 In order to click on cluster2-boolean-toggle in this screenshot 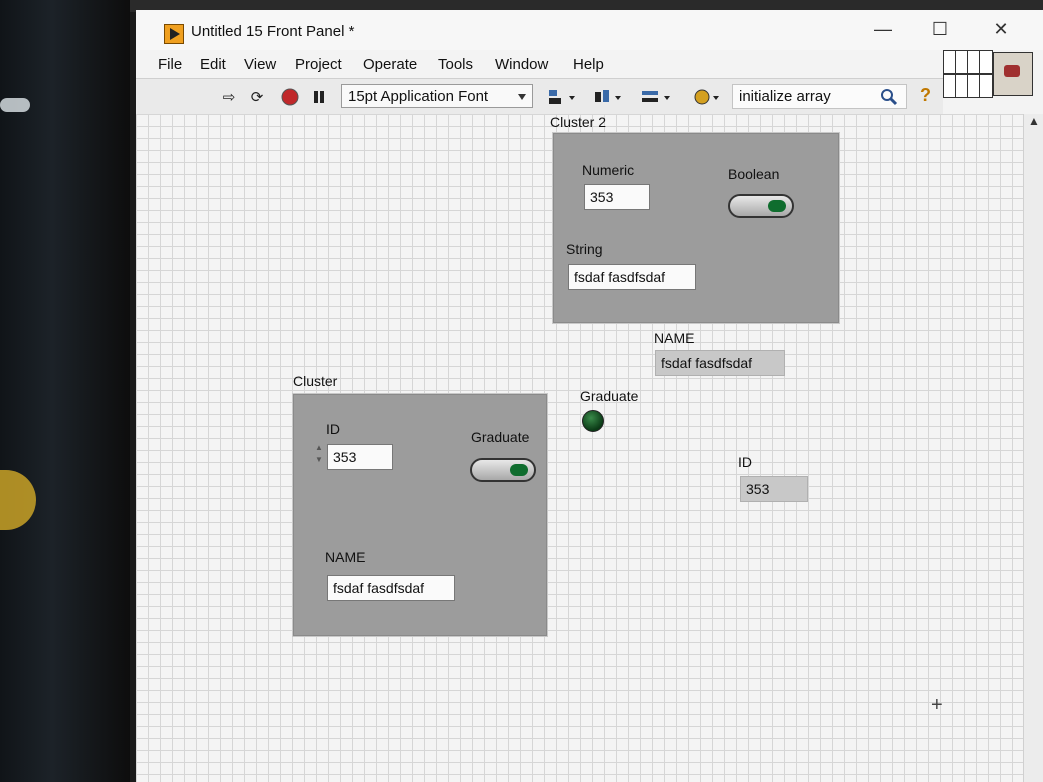, I will do `click(761, 206)`.